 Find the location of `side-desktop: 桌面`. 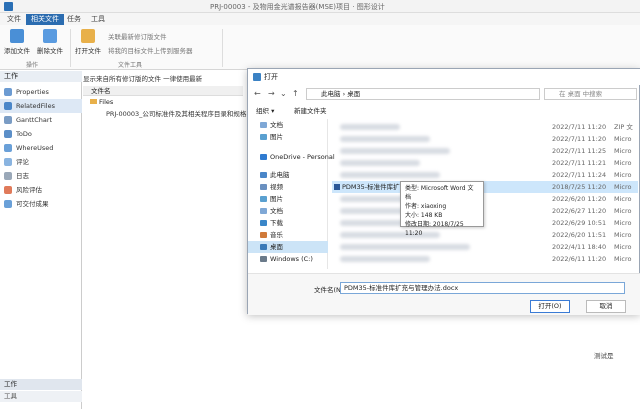

side-desktop: 桌面 is located at coordinates (288, 247).